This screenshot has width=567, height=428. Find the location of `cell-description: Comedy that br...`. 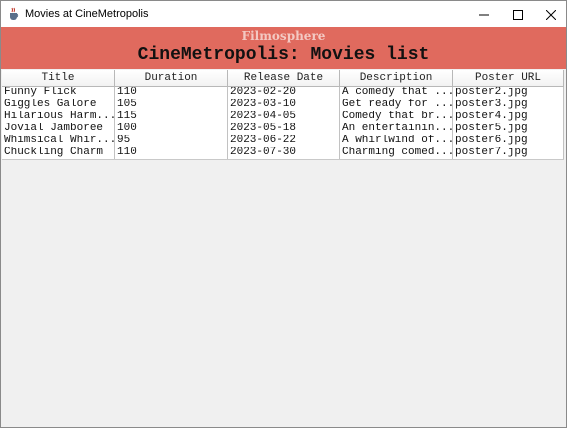

cell-description: Comedy that br... is located at coordinates (396, 117).